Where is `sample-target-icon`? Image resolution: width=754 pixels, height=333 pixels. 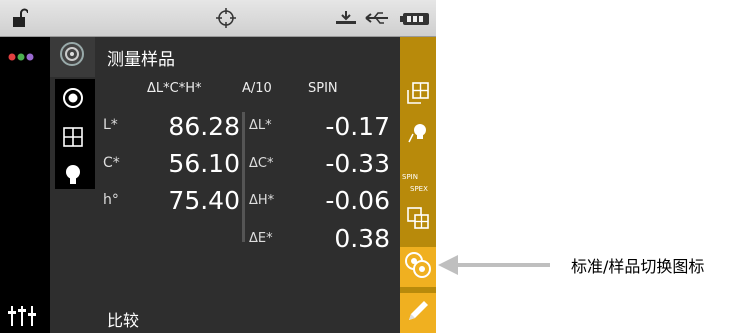 sample-target-icon is located at coordinates (73, 100).